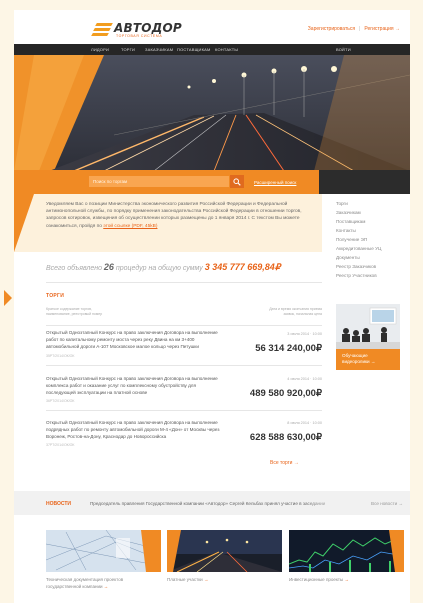  What do you see at coordinates (326, 503) in the screenshot?
I see `news-fade` at bounding box center [326, 503].